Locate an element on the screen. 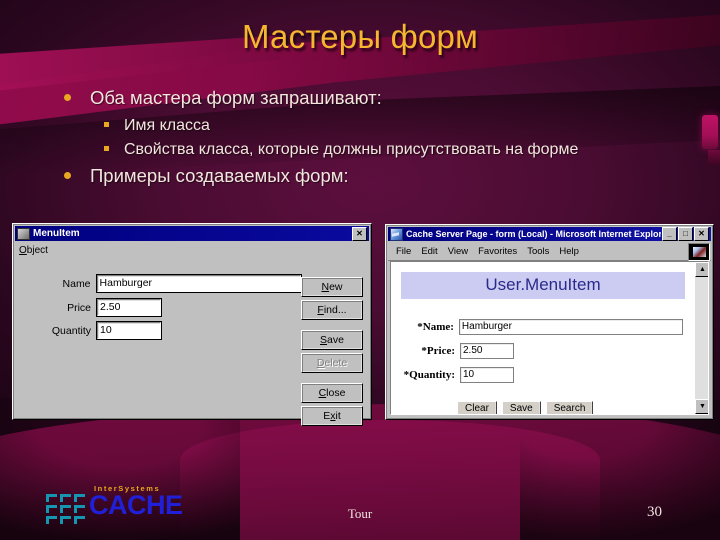  new-button: New is located at coordinates (332, 287).